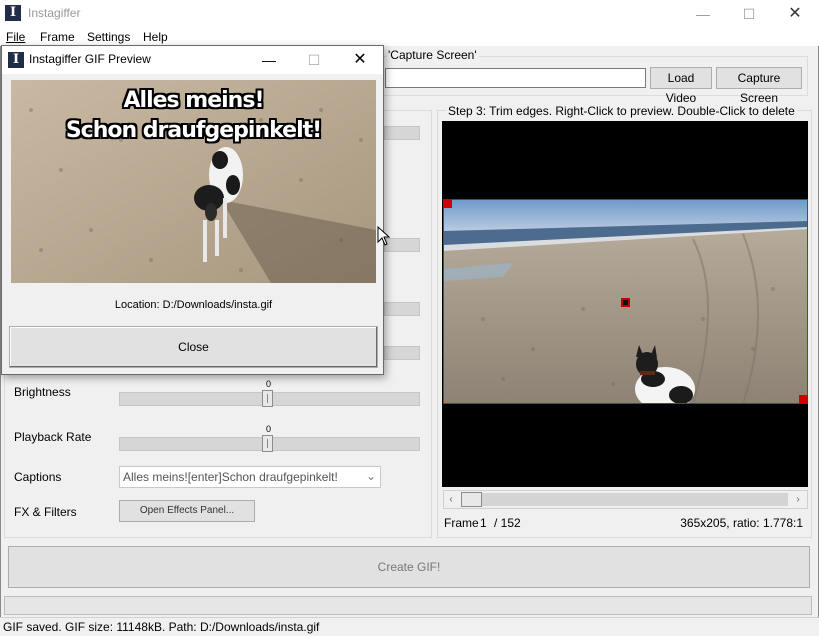  Describe the element at coordinates (38, 477) in the screenshot. I see `captions-label: Captions` at that location.